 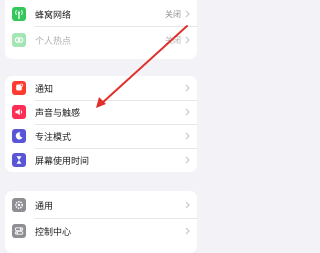 What do you see at coordinates (53, 232) in the screenshot?
I see `control-center-label: 控制中心` at bounding box center [53, 232].